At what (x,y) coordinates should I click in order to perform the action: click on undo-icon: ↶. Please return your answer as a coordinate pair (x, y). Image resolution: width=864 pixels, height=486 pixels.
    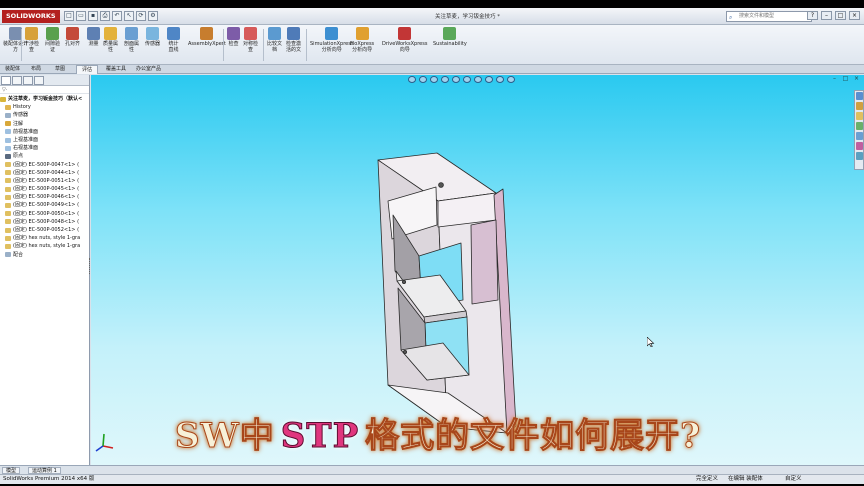
    Looking at the image, I should click on (117, 16).